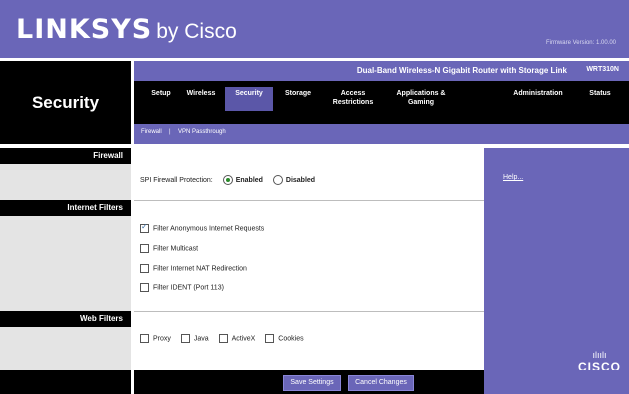 Image resolution: width=629 pixels, height=394 pixels. Describe the element at coordinates (162, 339) in the screenshot. I see `proxy-label: Proxy` at that location.